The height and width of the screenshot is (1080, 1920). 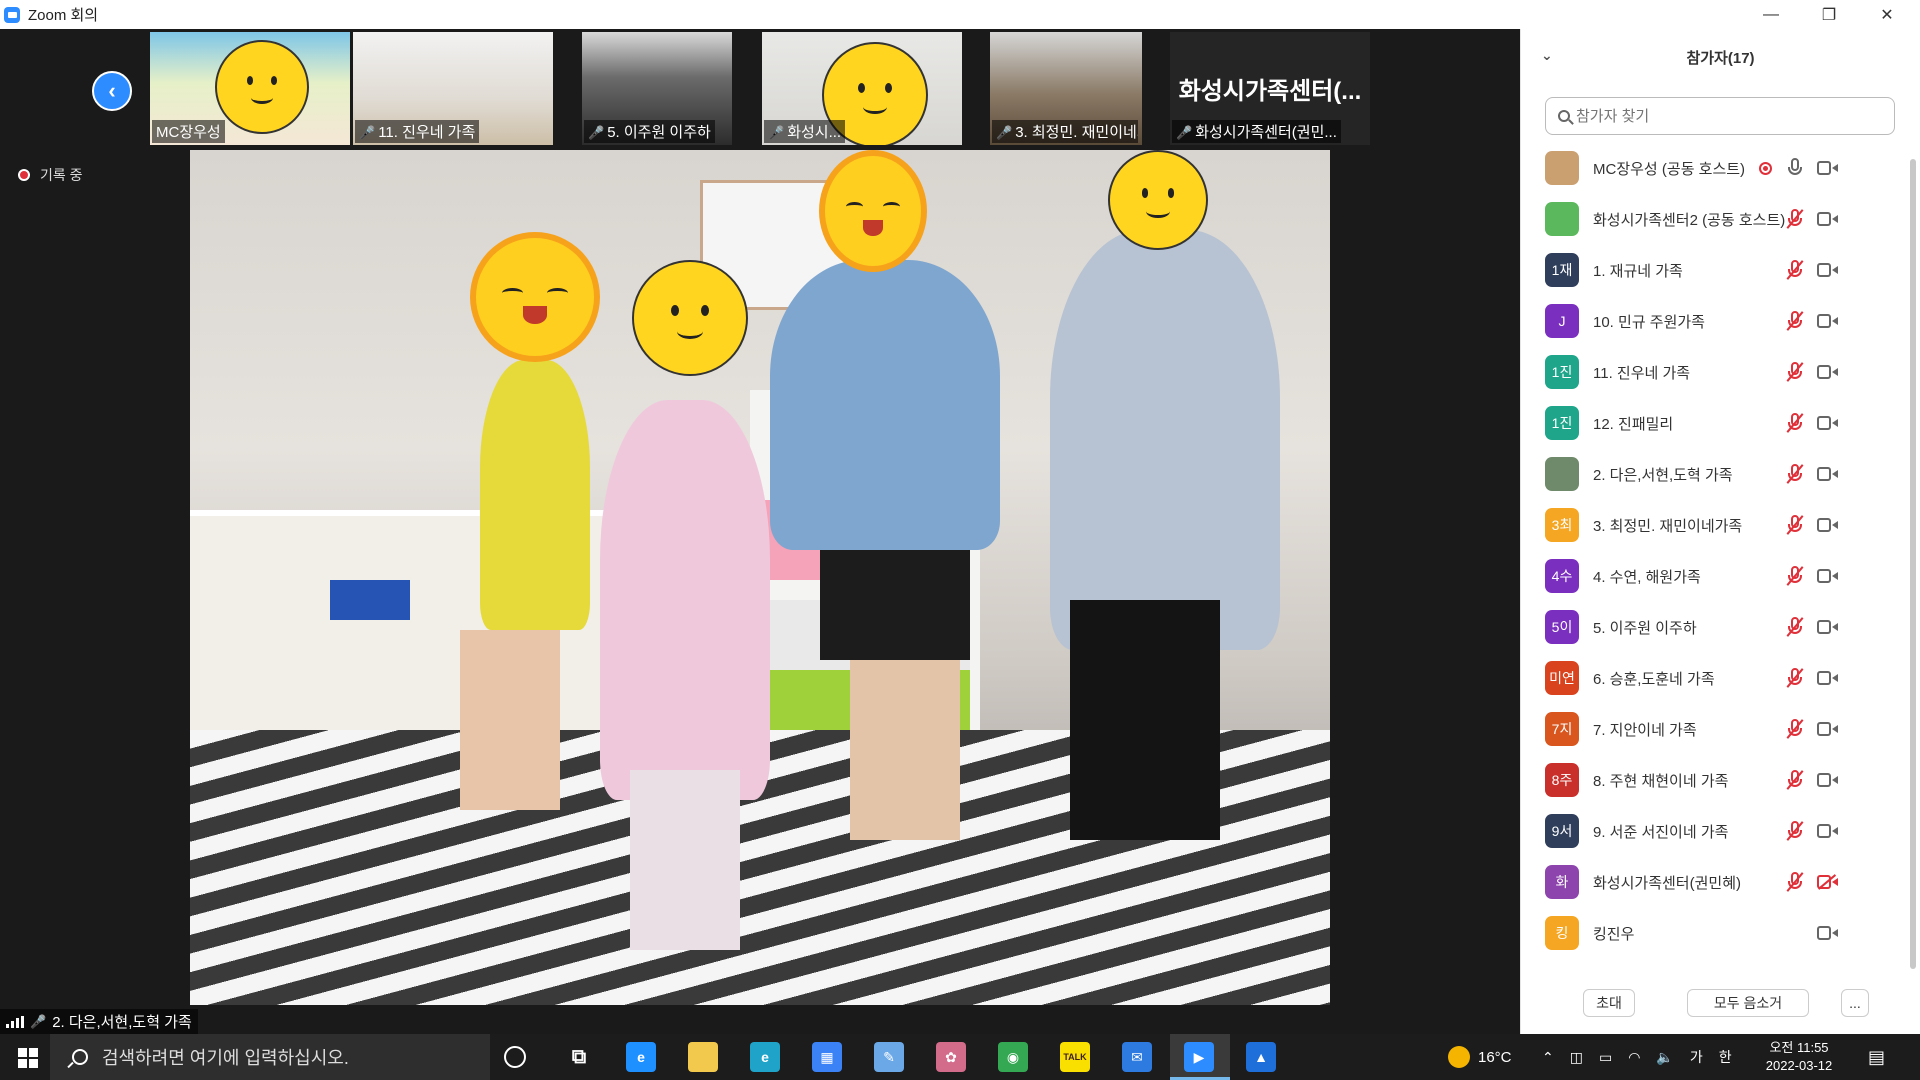 What do you see at coordinates (1799, 1057) in the screenshot?
I see `taskbar-clock: 오전 11:55 2022-03-12` at bounding box center [1799, 1057].